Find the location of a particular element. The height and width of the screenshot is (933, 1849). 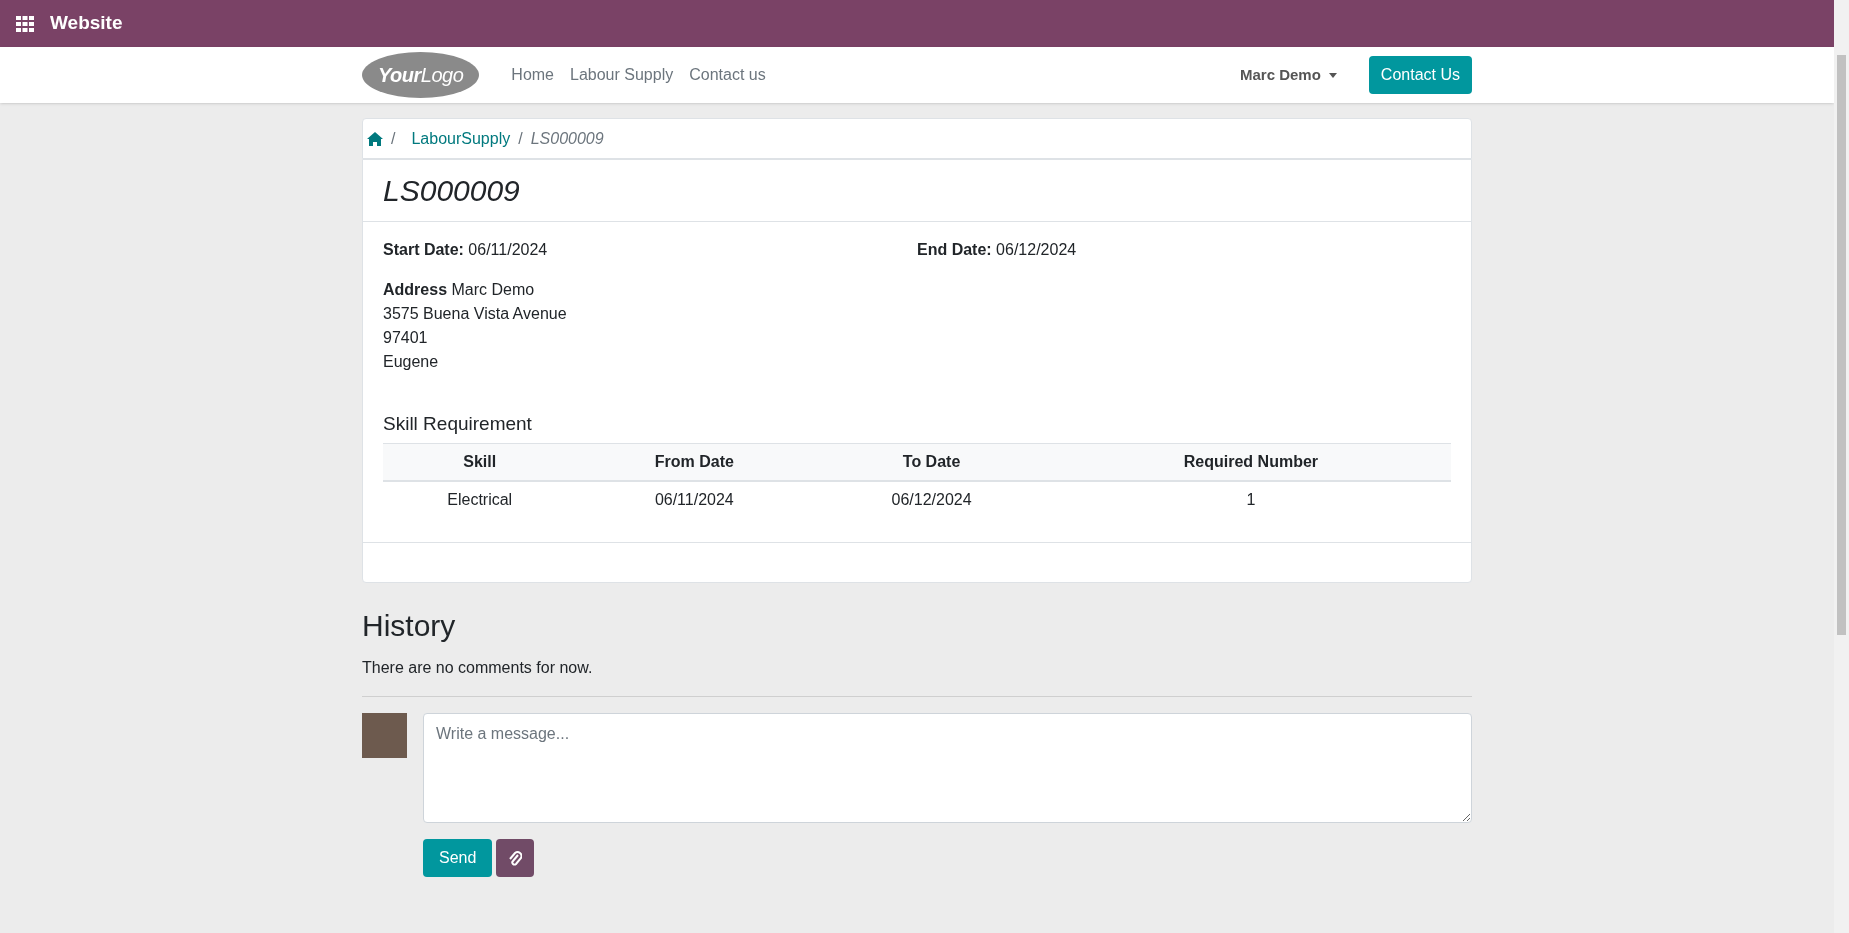

column-header: From Date is located at coordinates (694, 462).